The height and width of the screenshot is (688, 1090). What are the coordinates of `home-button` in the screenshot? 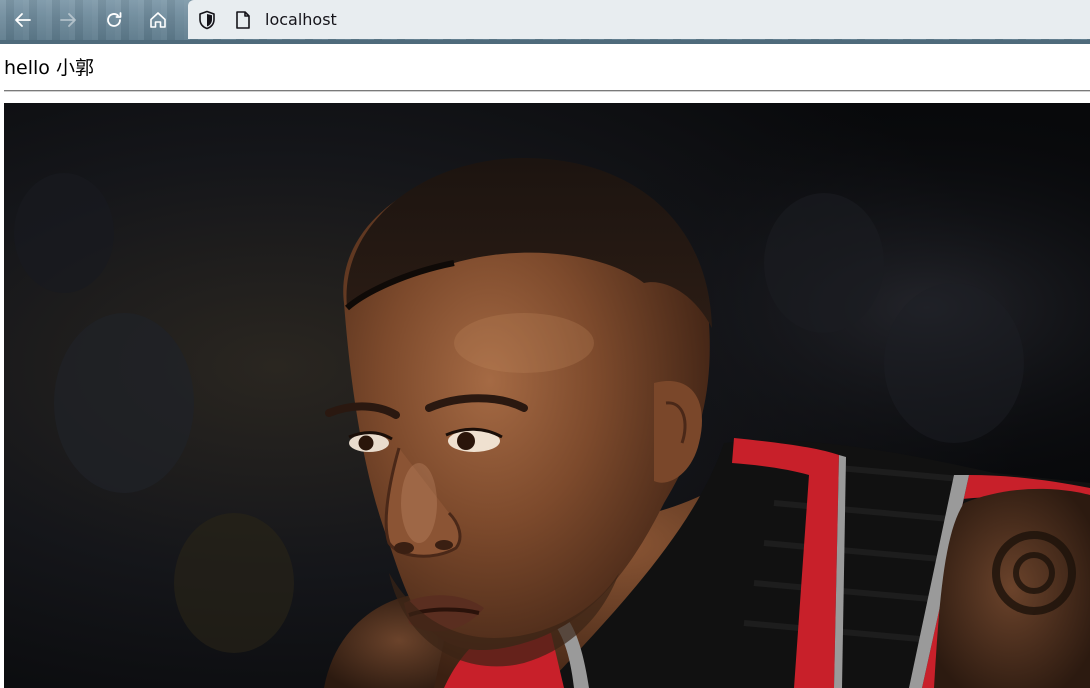 It's located at (158, 20).